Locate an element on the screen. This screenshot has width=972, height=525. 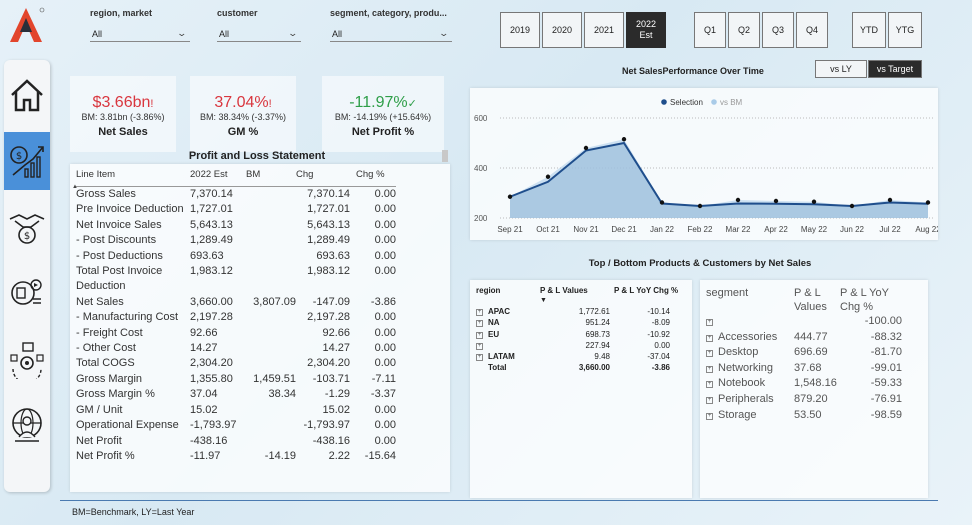
footer-note: BM=Benchmark, LY=Last Year is located at coordinates (133, 512).